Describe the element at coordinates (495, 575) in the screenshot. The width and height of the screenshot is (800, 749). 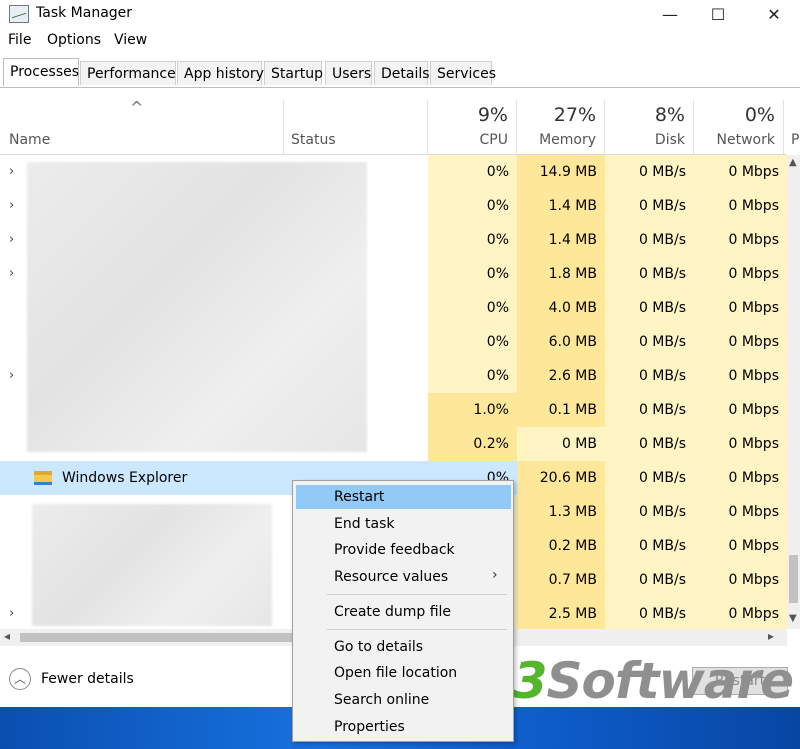
I see `submenu-chevron-icon: ›` at that location.